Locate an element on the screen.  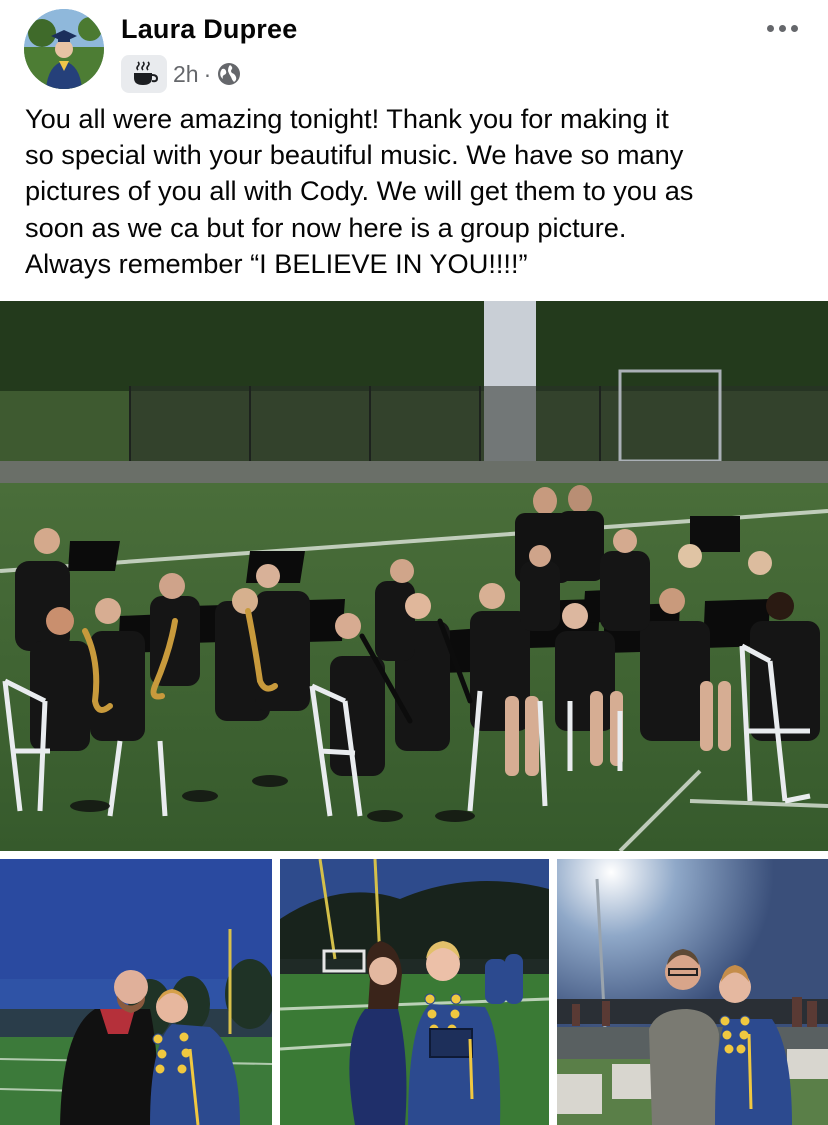
post-text-line: Always remember “I BELIEVE IN YOU!!!!” is located at coordinates (276, 263).